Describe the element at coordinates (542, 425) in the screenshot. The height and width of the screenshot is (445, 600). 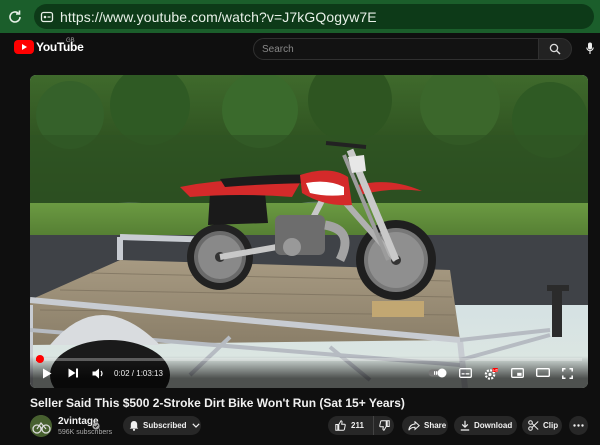
I see `clip-button: Clip` at that location.